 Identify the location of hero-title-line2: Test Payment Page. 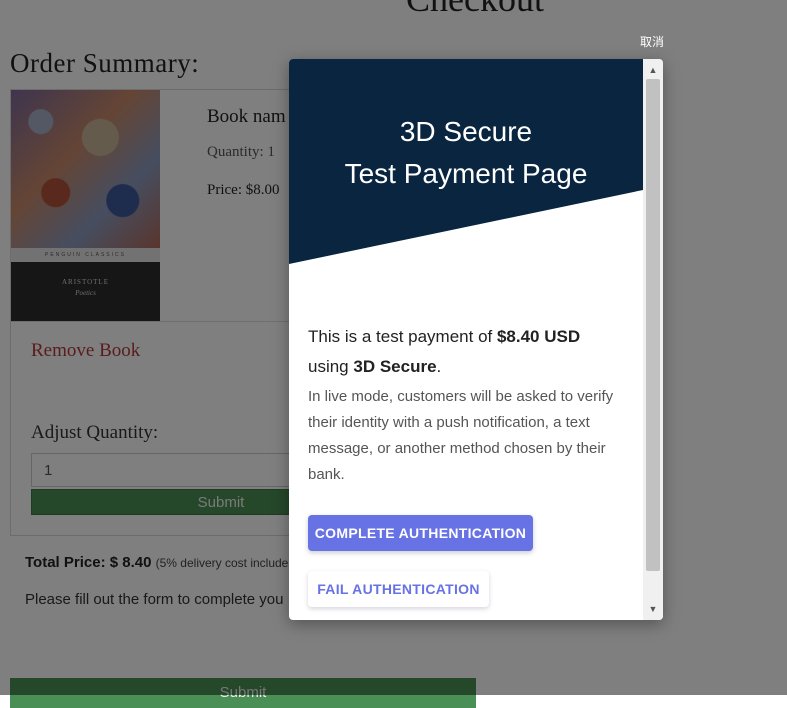
(466, 173).